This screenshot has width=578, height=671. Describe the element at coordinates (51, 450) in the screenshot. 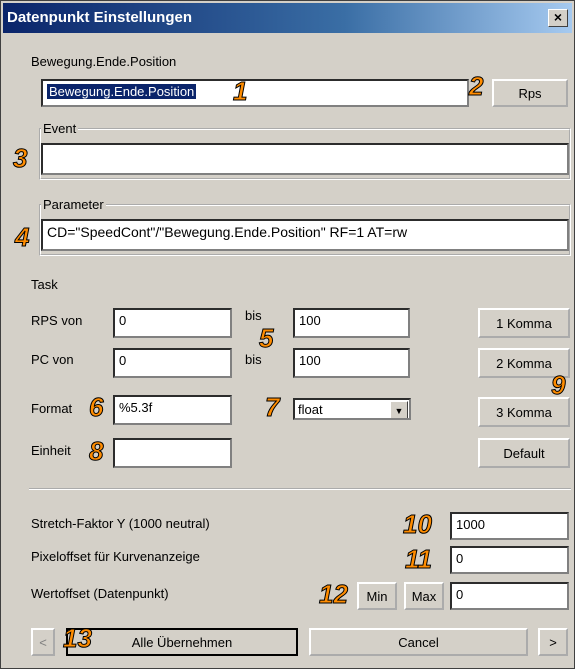

I see `einheit-label: Einheit` at that location.